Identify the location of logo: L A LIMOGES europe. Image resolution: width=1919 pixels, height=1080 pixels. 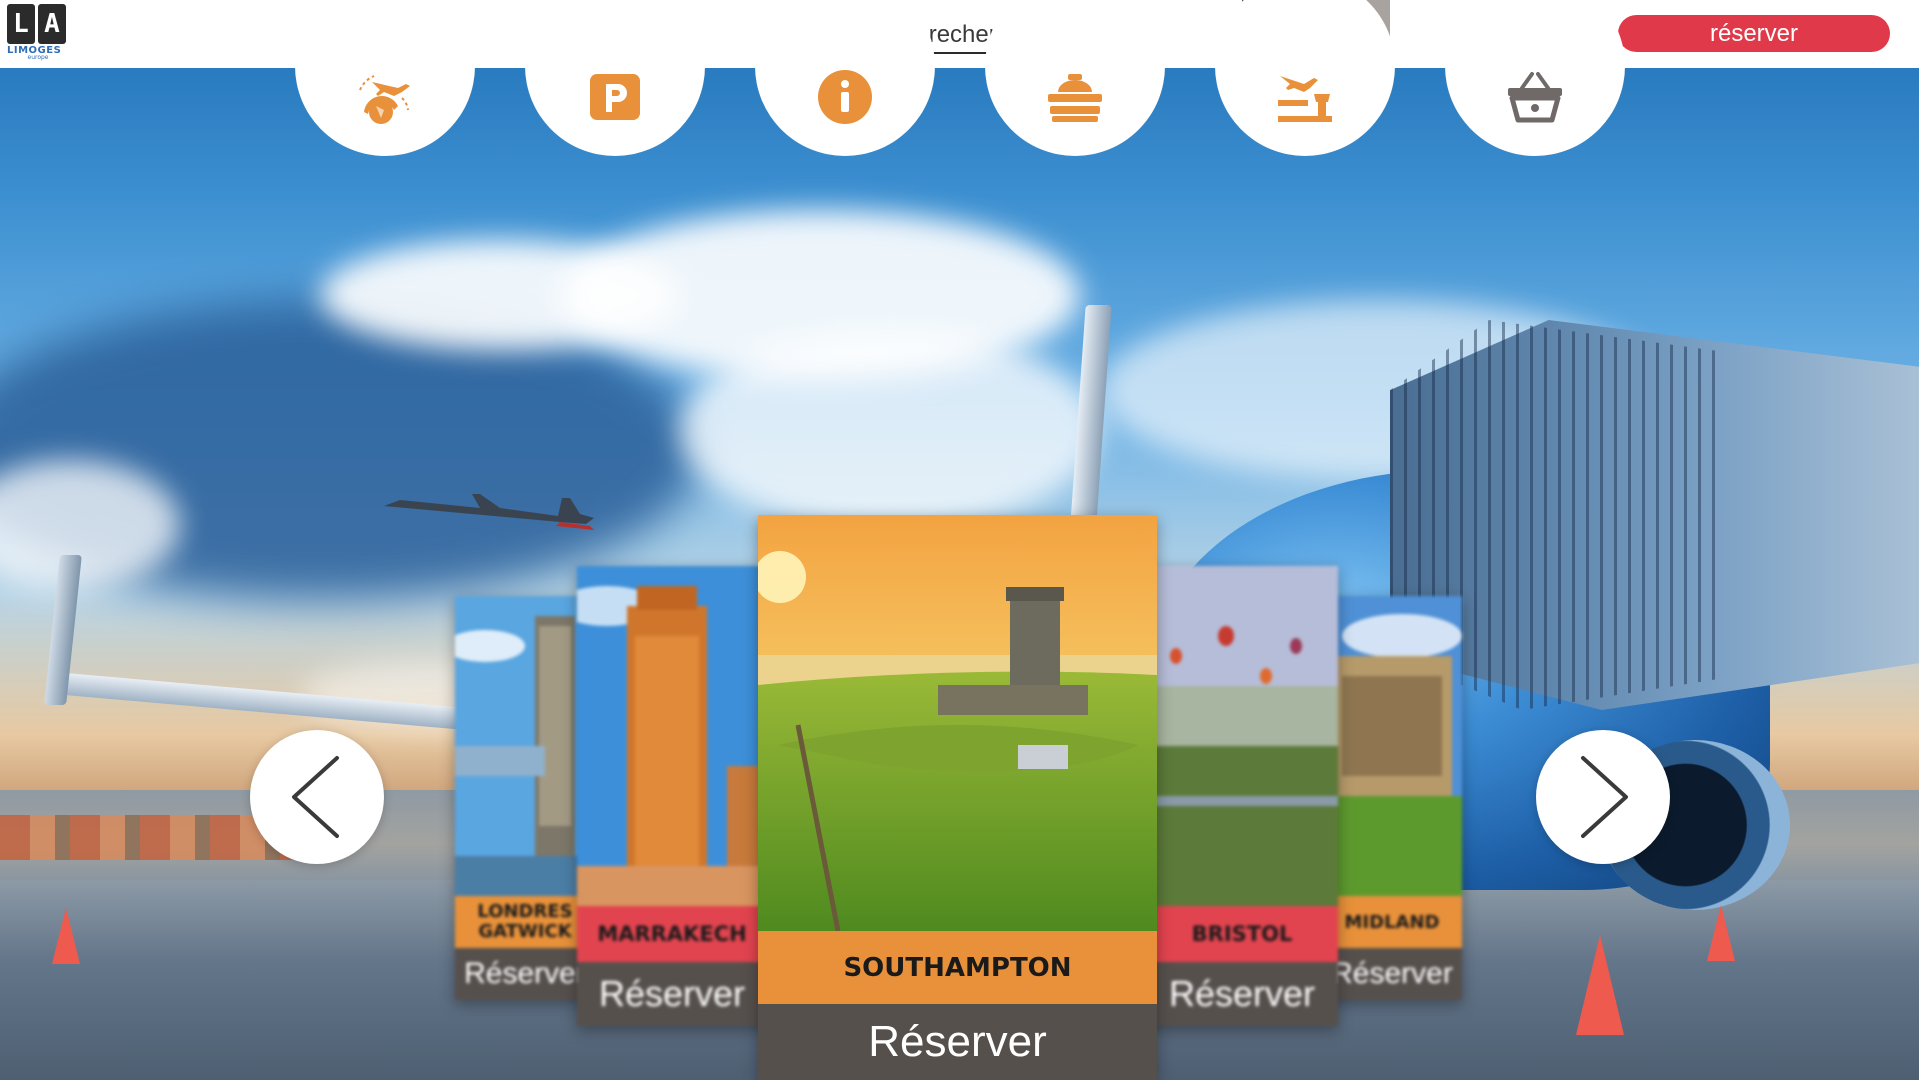
(38, 34).